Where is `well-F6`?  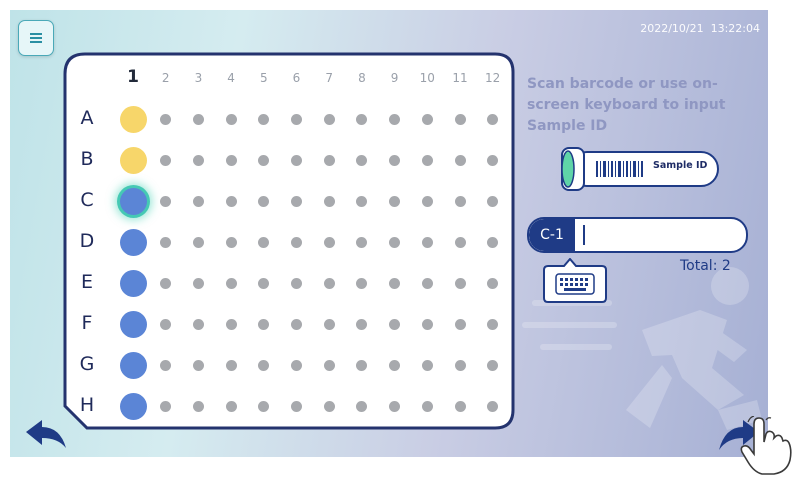 well-F6 is located at coordinates (296, 324).